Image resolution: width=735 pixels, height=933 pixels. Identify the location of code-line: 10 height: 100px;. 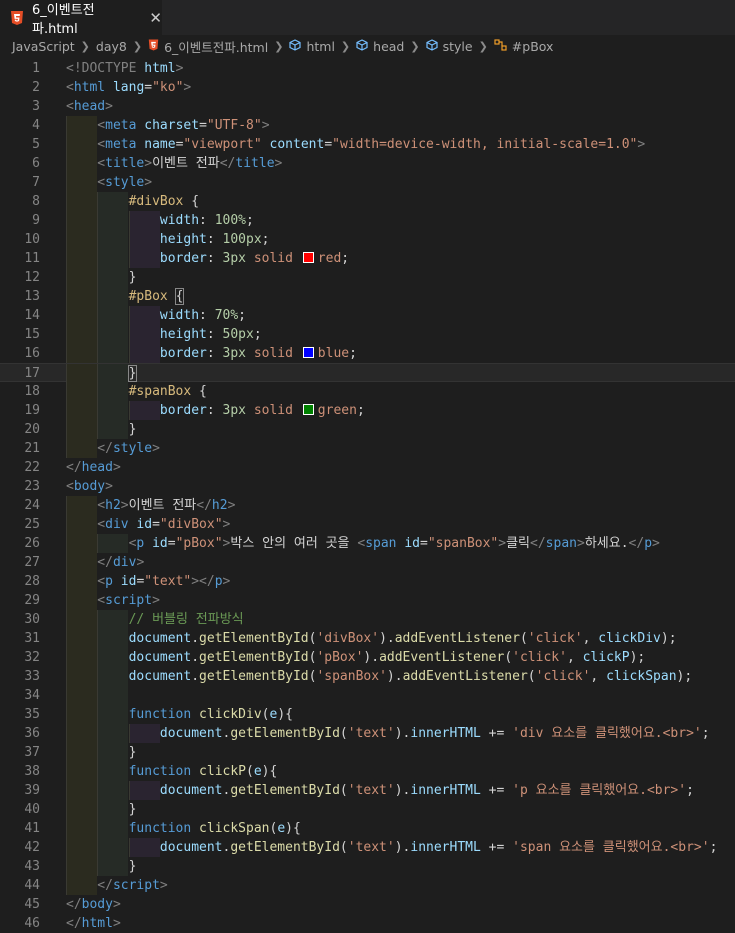
(367, 239).